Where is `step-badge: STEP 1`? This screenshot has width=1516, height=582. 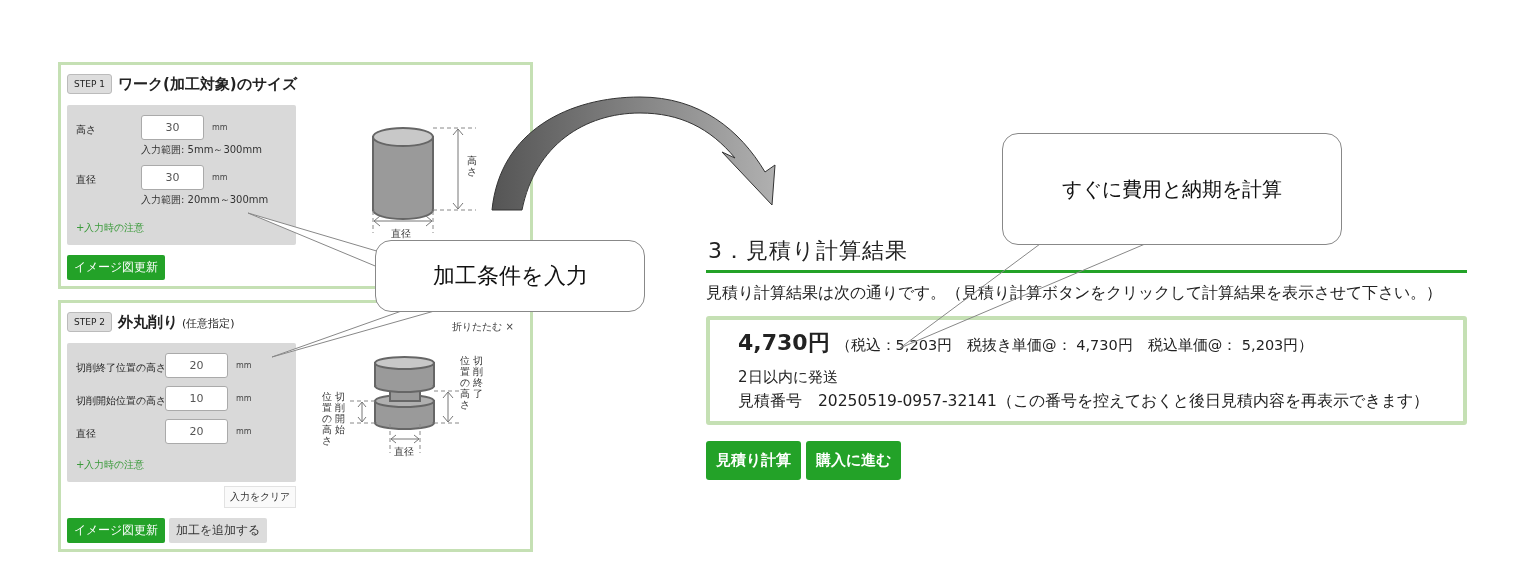
step-badge: STEP 1 is located at coordinates (89, 84).